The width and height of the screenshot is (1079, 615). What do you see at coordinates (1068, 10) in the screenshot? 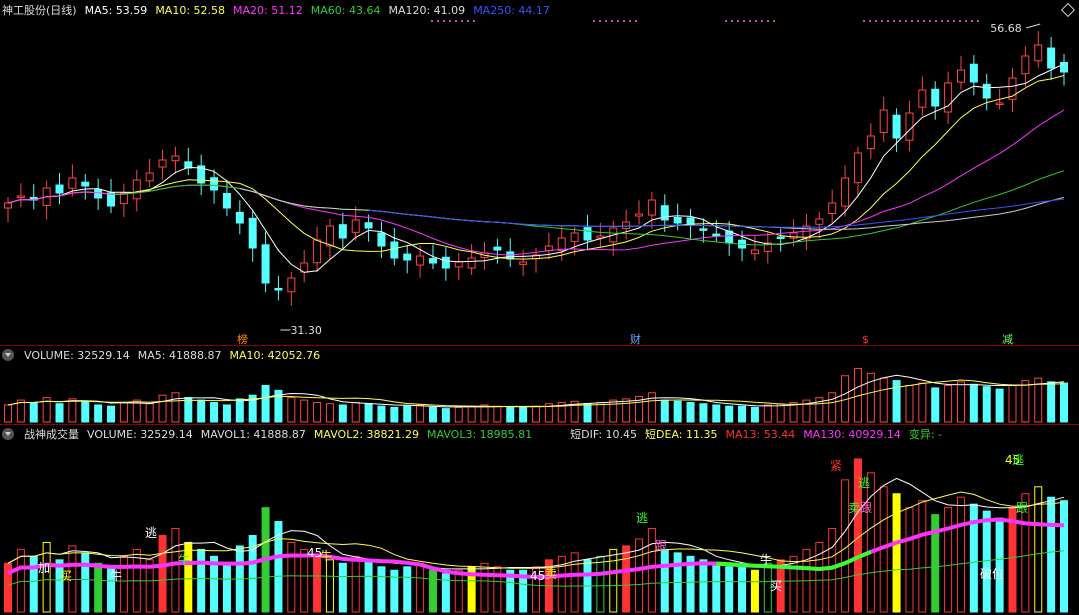
I see `expand-icon` at bounding box center [1068, 10].